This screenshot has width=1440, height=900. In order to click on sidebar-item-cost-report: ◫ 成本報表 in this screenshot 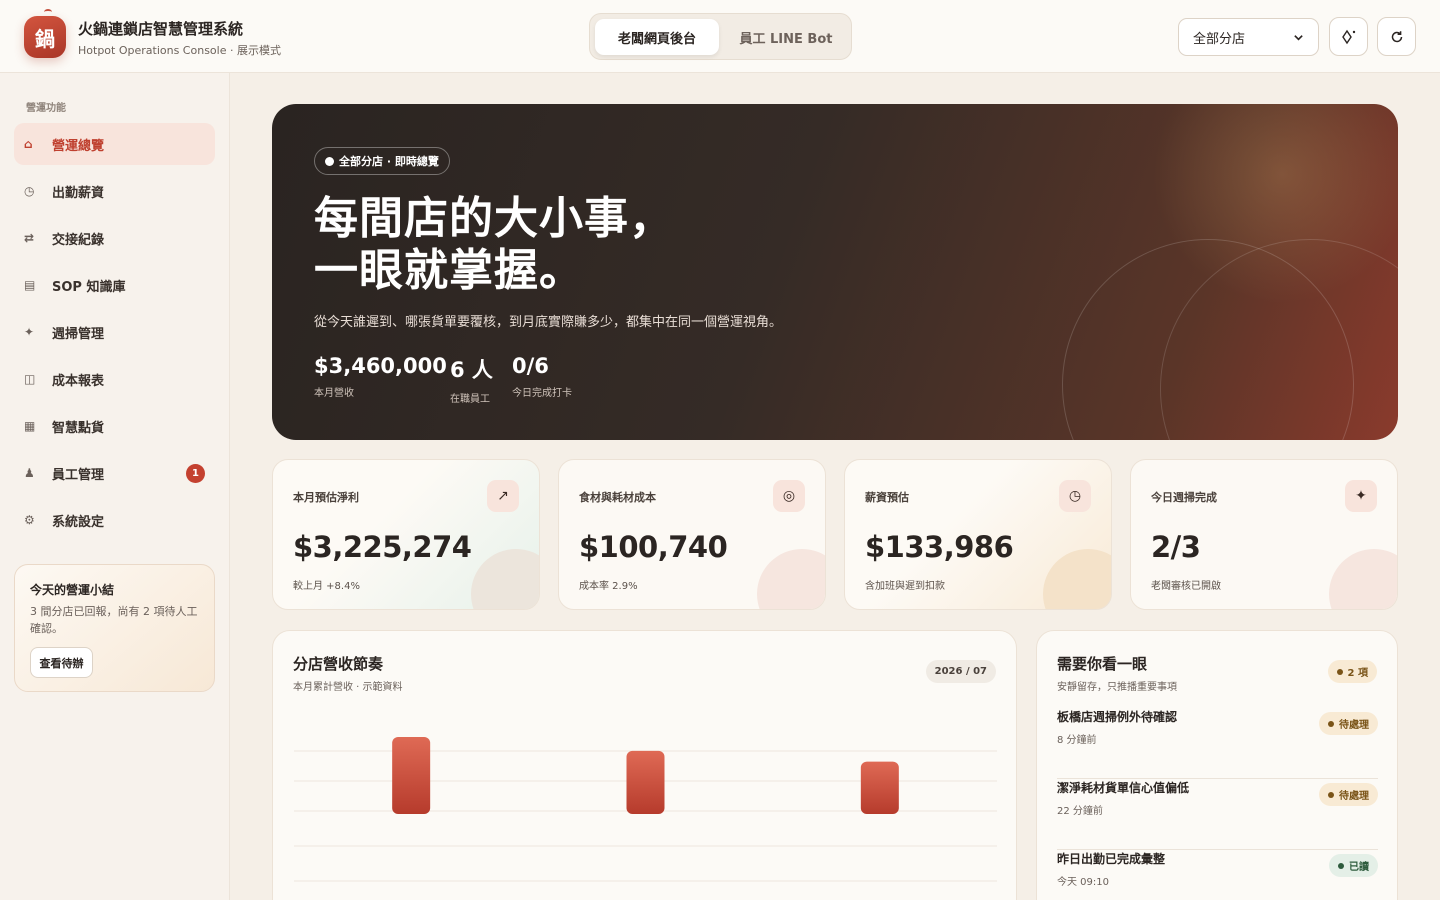, I will do `click(114, 379)`.